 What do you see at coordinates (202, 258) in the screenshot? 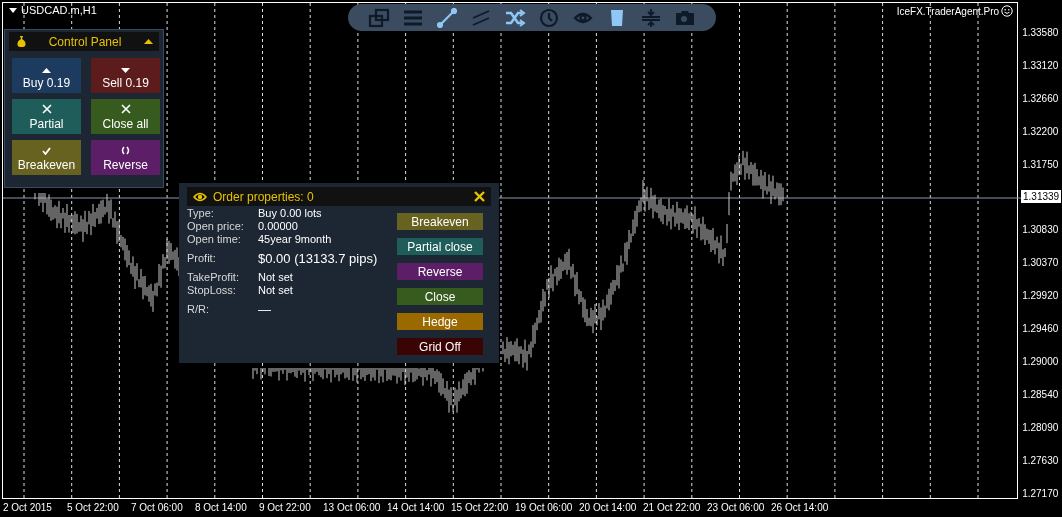
I see `field-label: Profit:` at bounding box center [202, 258].